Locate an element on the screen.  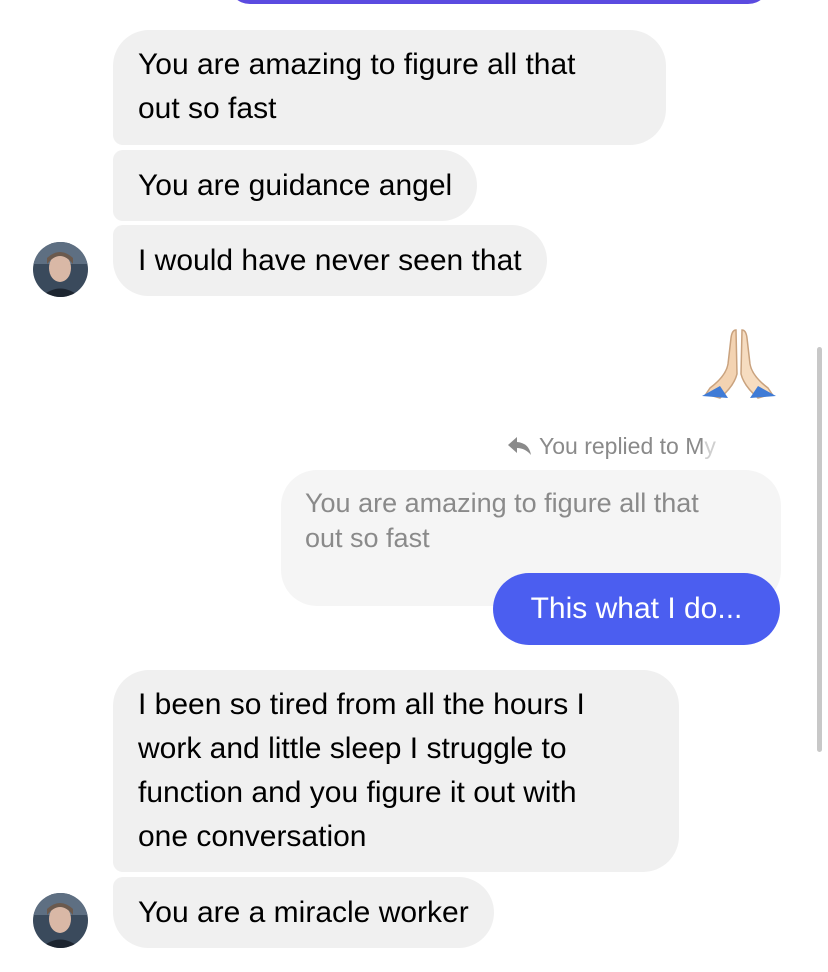
message-text: You are guidance angel is located at coordinates (295, 185).